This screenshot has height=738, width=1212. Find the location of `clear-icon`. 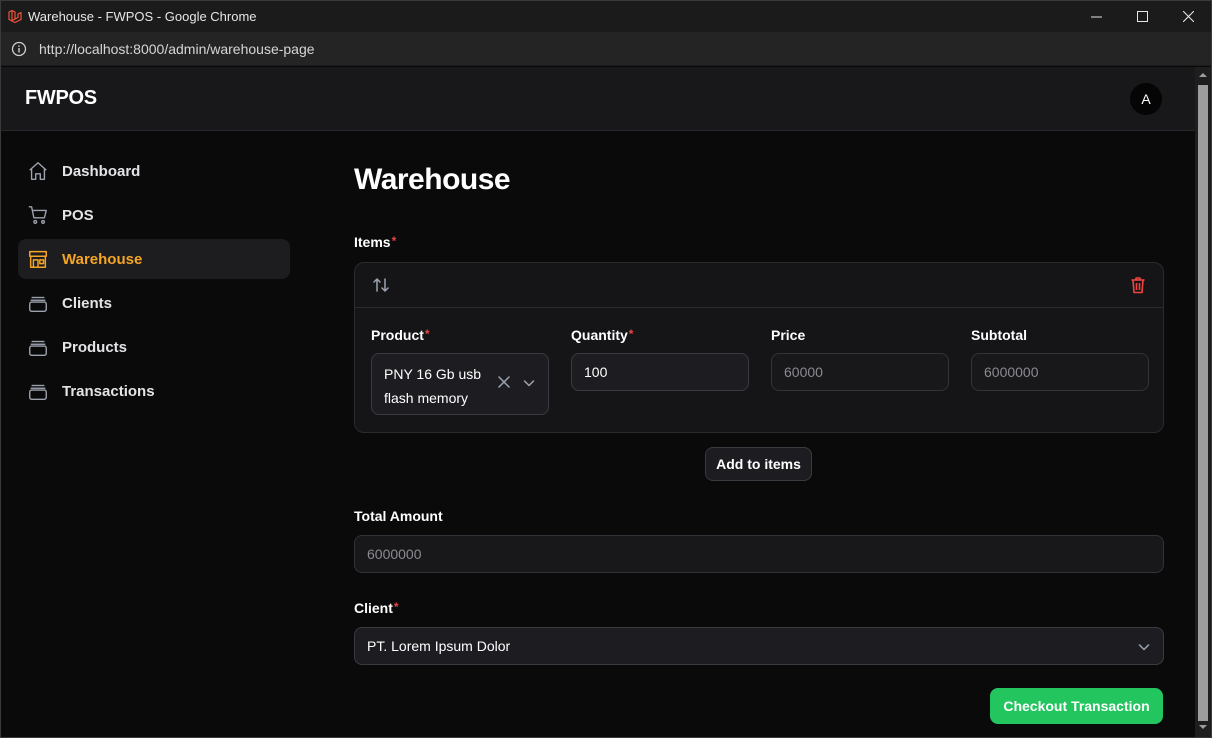

clear-icon is located at coordinates (504, 382).